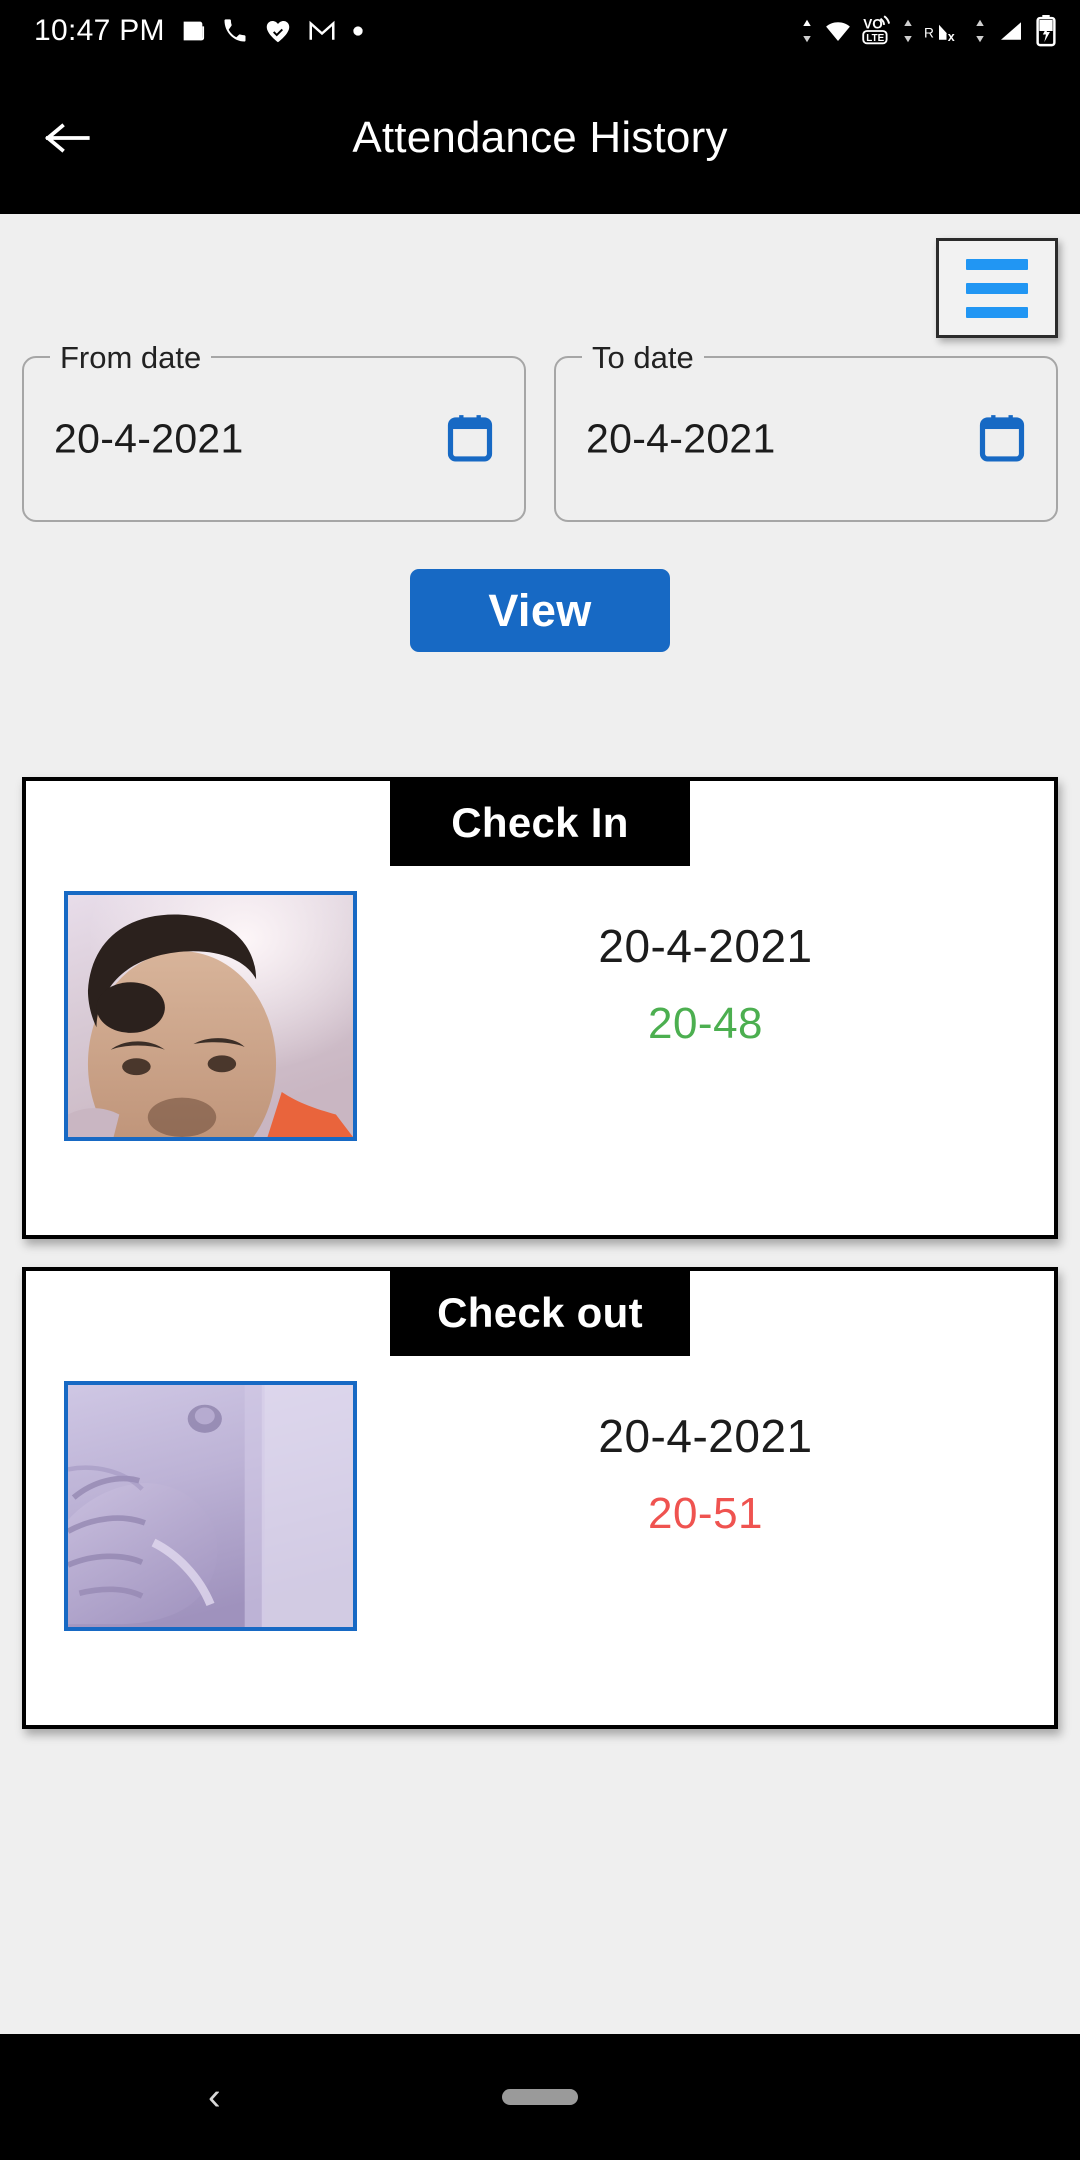 The height and width of the screenshot is (2160, 1080). I want to click on page-title: Attendance History, so click(540, 137).